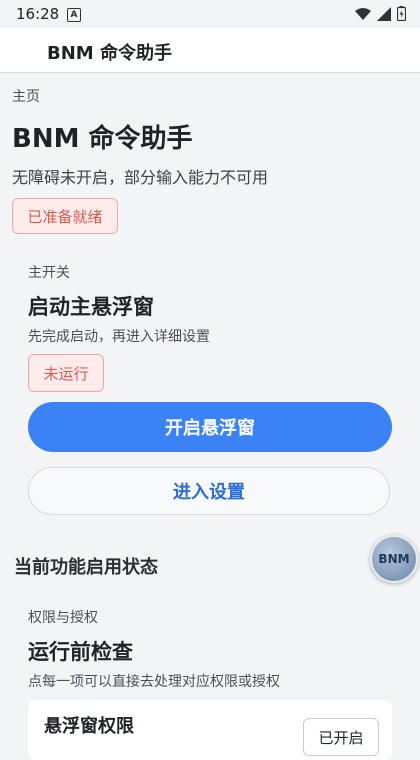 This screenshot has height=760, width=420. I want to click on app-bar-title: BNM 命令助手, so click(109, 53).